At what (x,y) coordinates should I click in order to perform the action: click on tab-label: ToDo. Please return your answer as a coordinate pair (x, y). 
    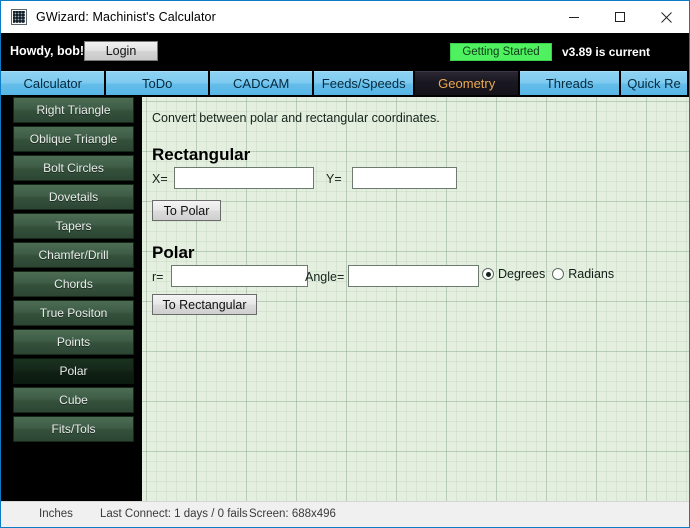
    Looking at the image, I should click on (157, 83).